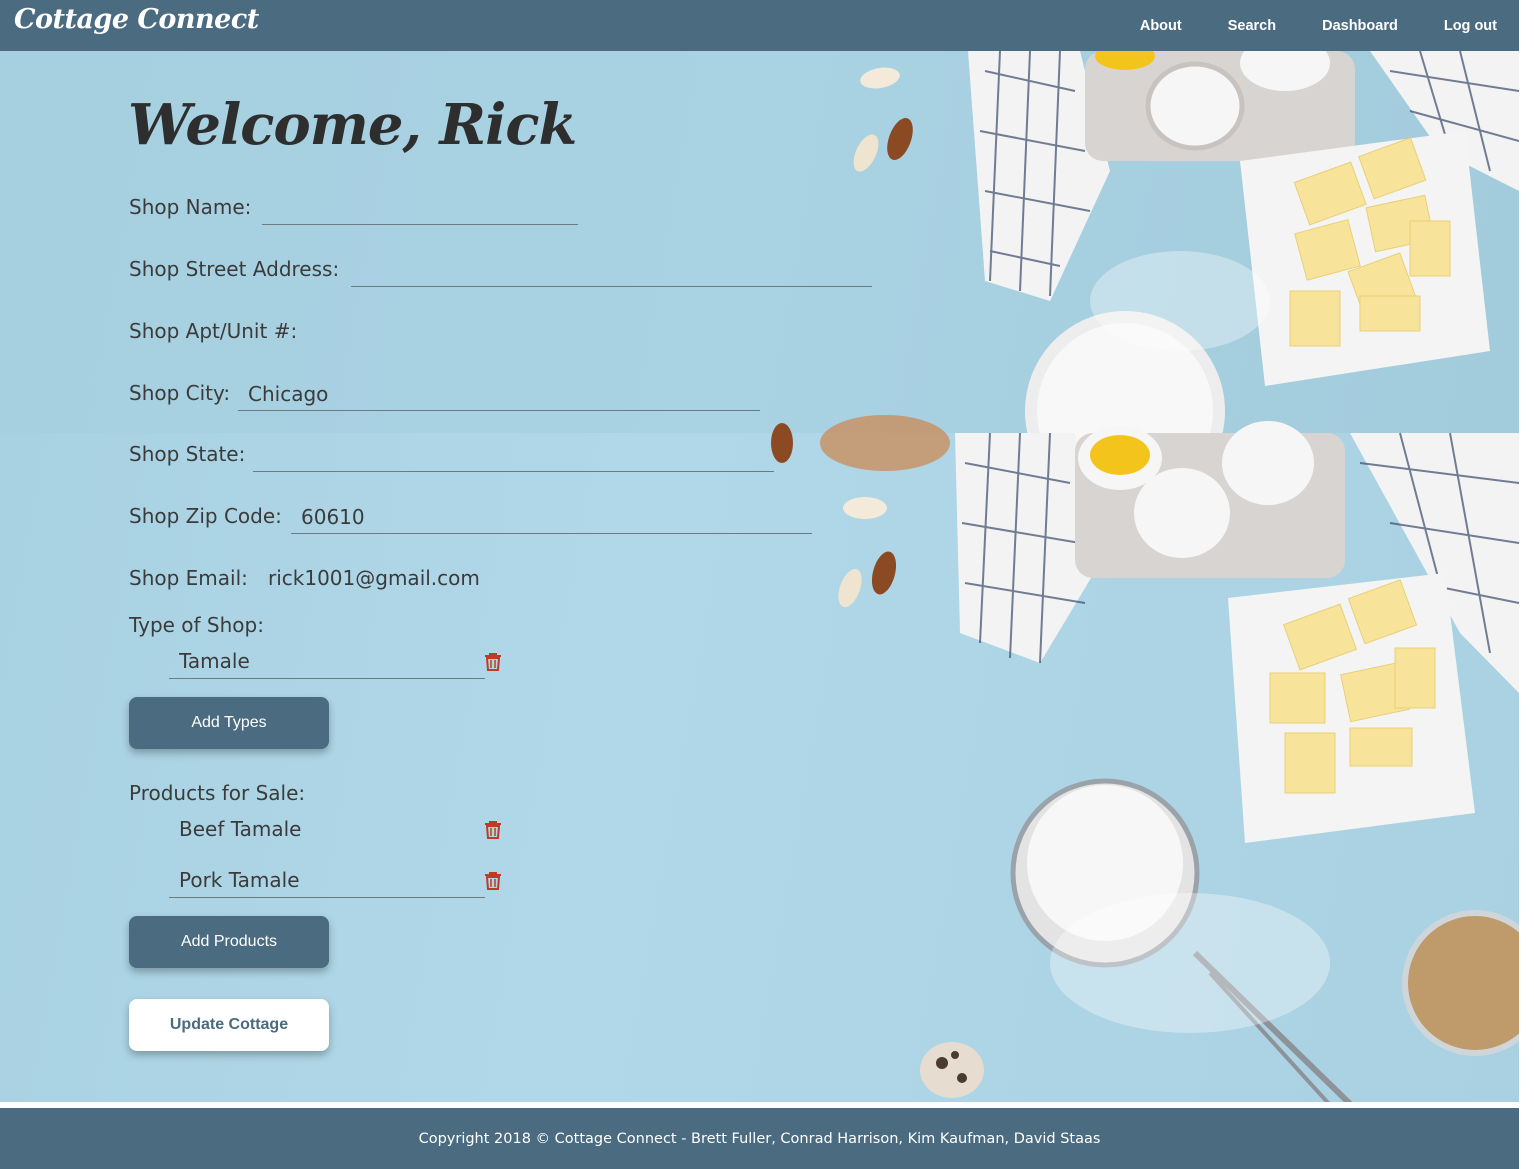  I want to click on add-products-button: Add Products, so click(229, 942).